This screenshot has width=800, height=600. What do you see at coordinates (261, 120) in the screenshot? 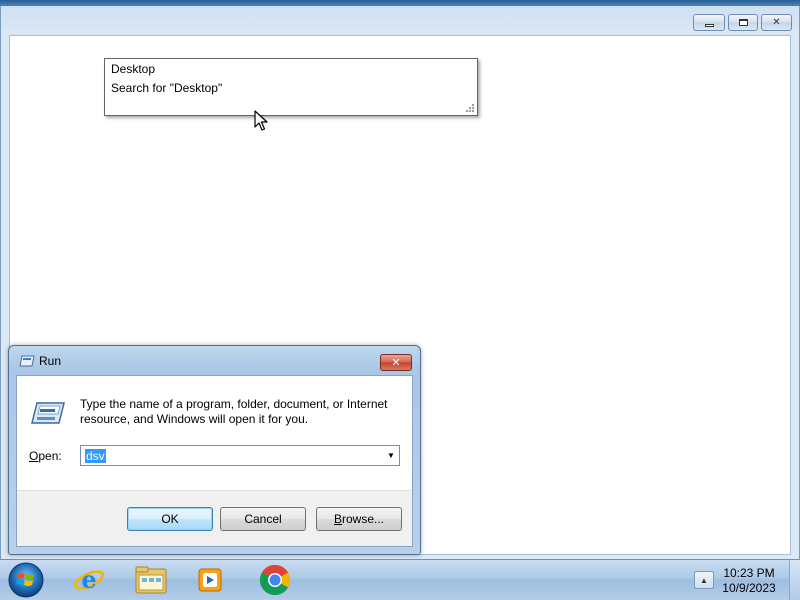
I see `mouse-cursor-icon` at bounding box center [261, 120].